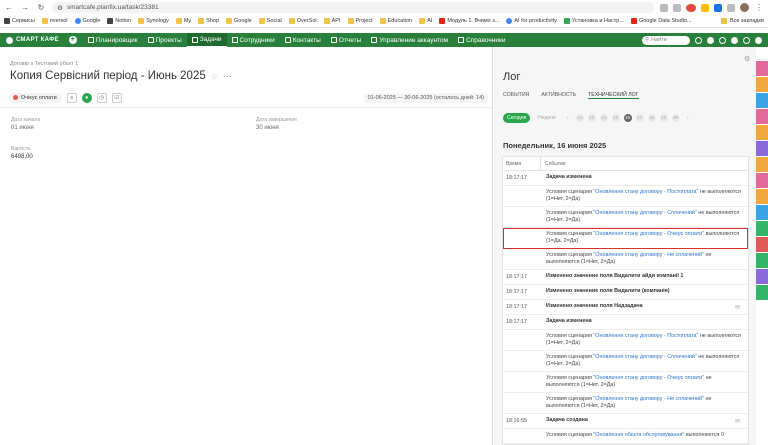 Image resolution: width=768 pixels, height=445 pixels. I want to click on bookmark: My, so click(183, 21).